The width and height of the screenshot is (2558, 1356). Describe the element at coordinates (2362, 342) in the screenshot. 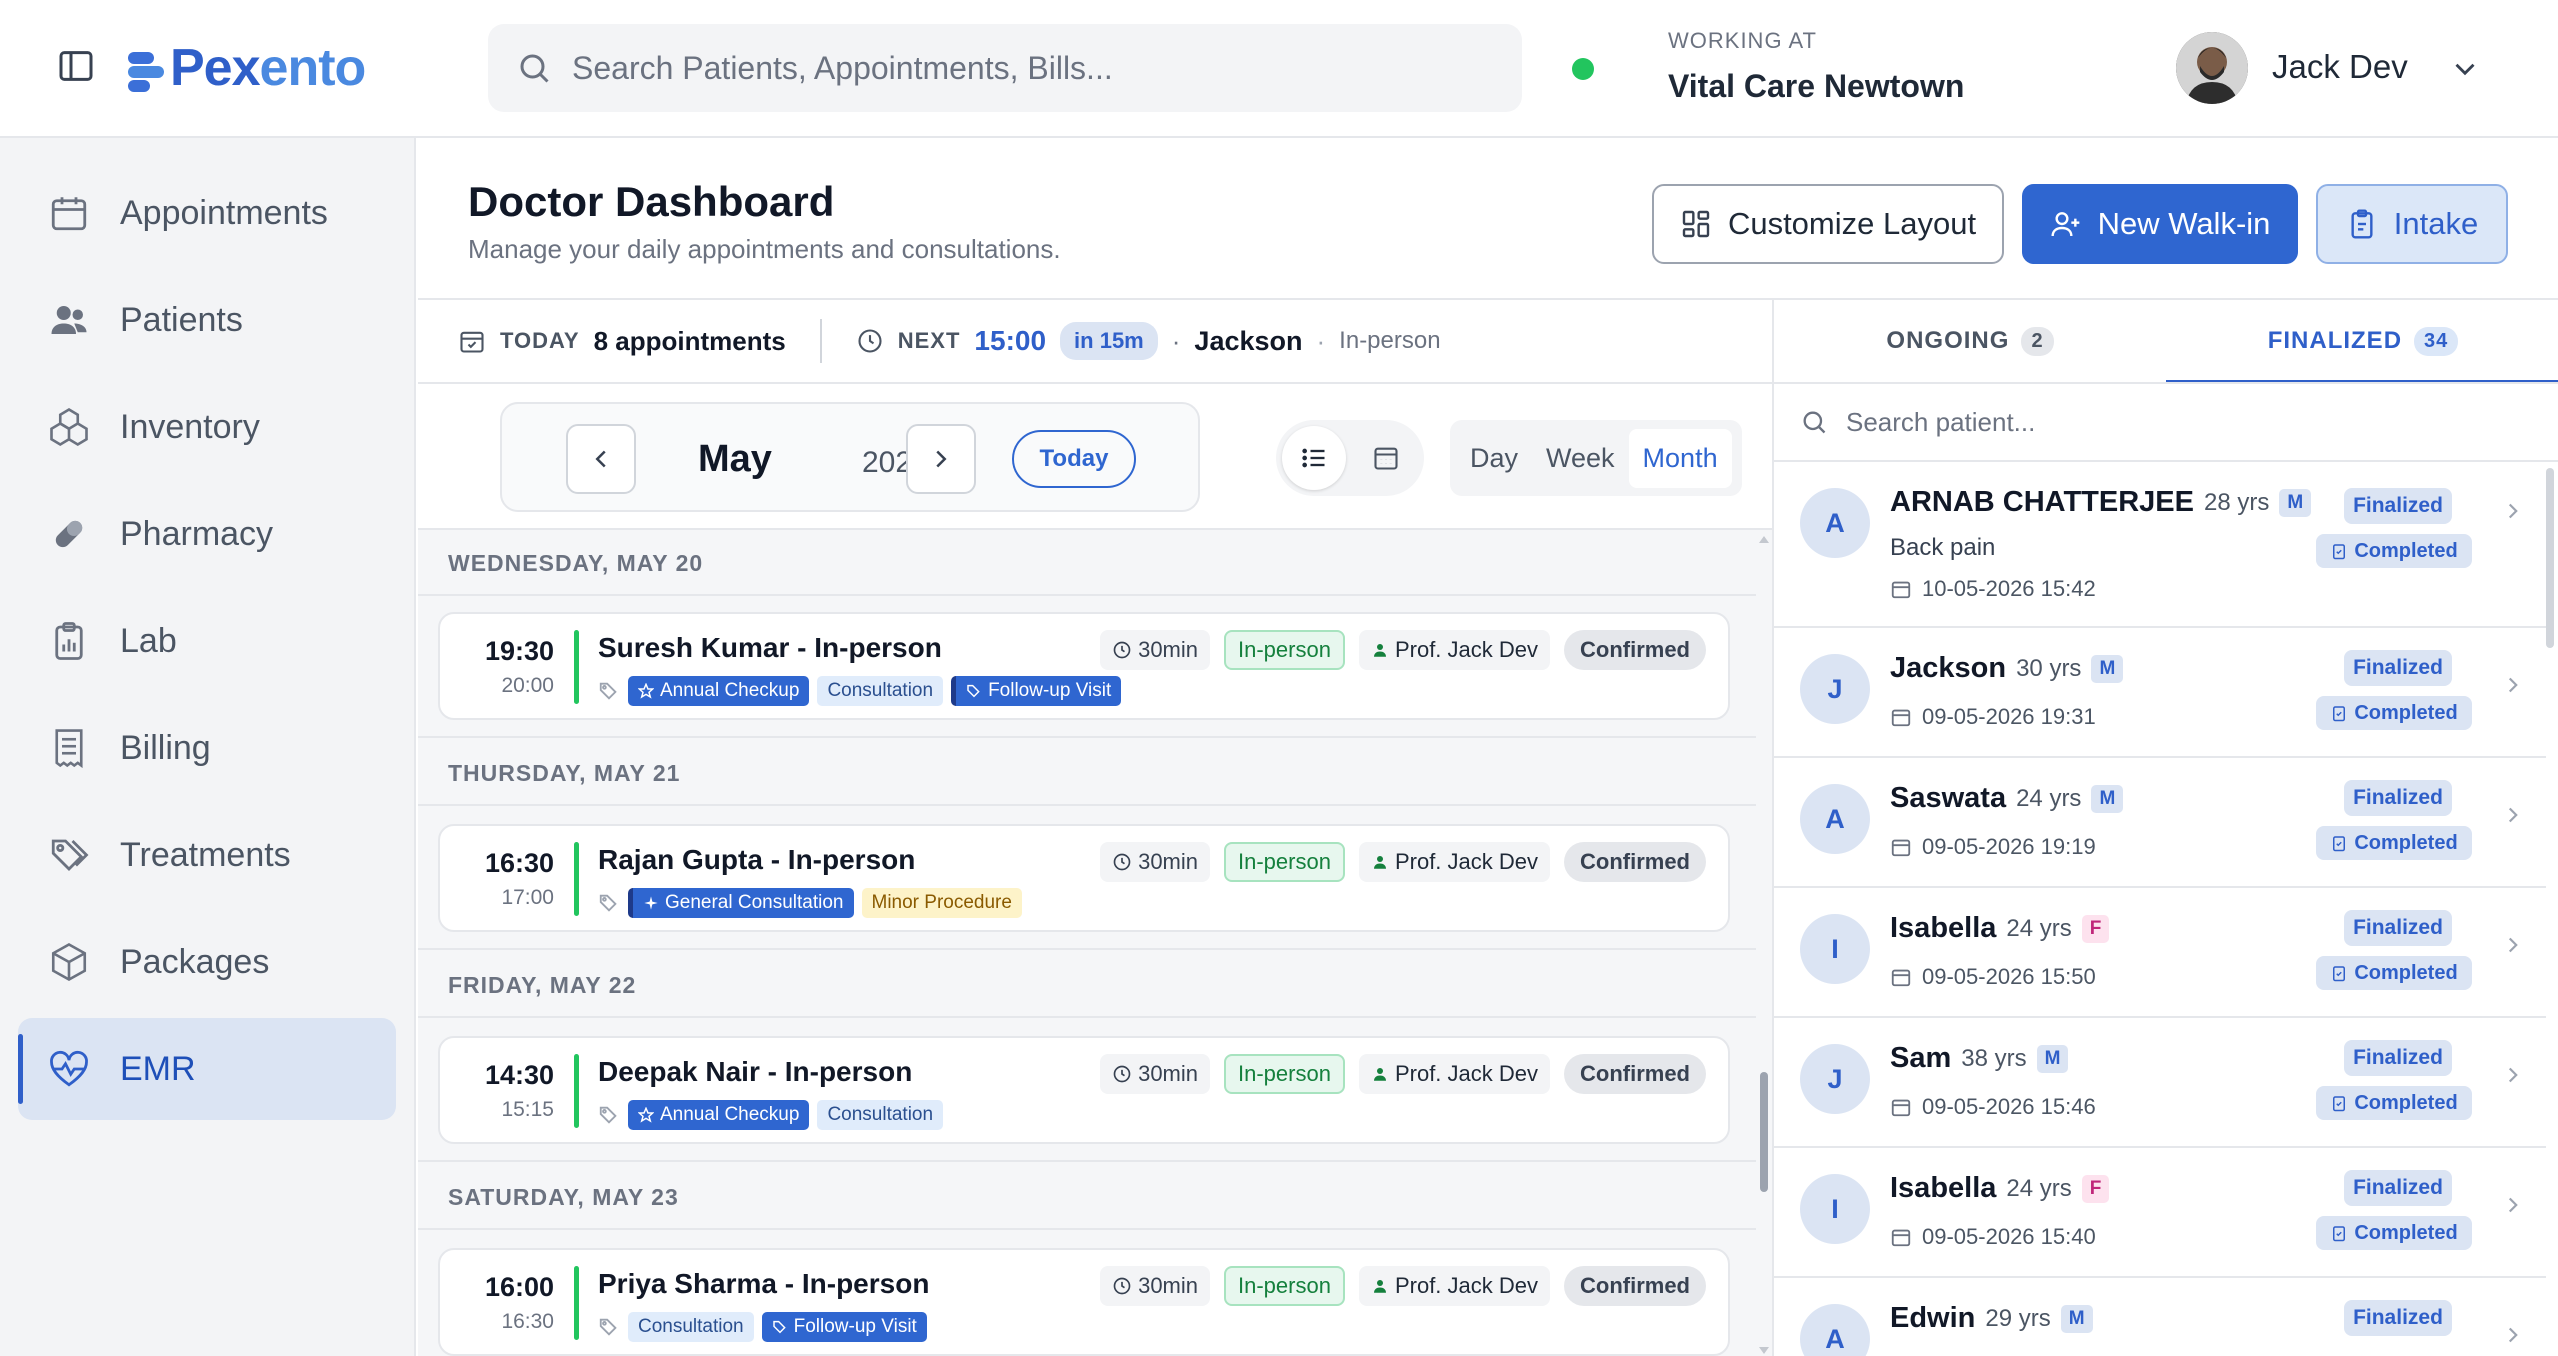

I see `tab-finalized: FINALIZED 34` at that location.